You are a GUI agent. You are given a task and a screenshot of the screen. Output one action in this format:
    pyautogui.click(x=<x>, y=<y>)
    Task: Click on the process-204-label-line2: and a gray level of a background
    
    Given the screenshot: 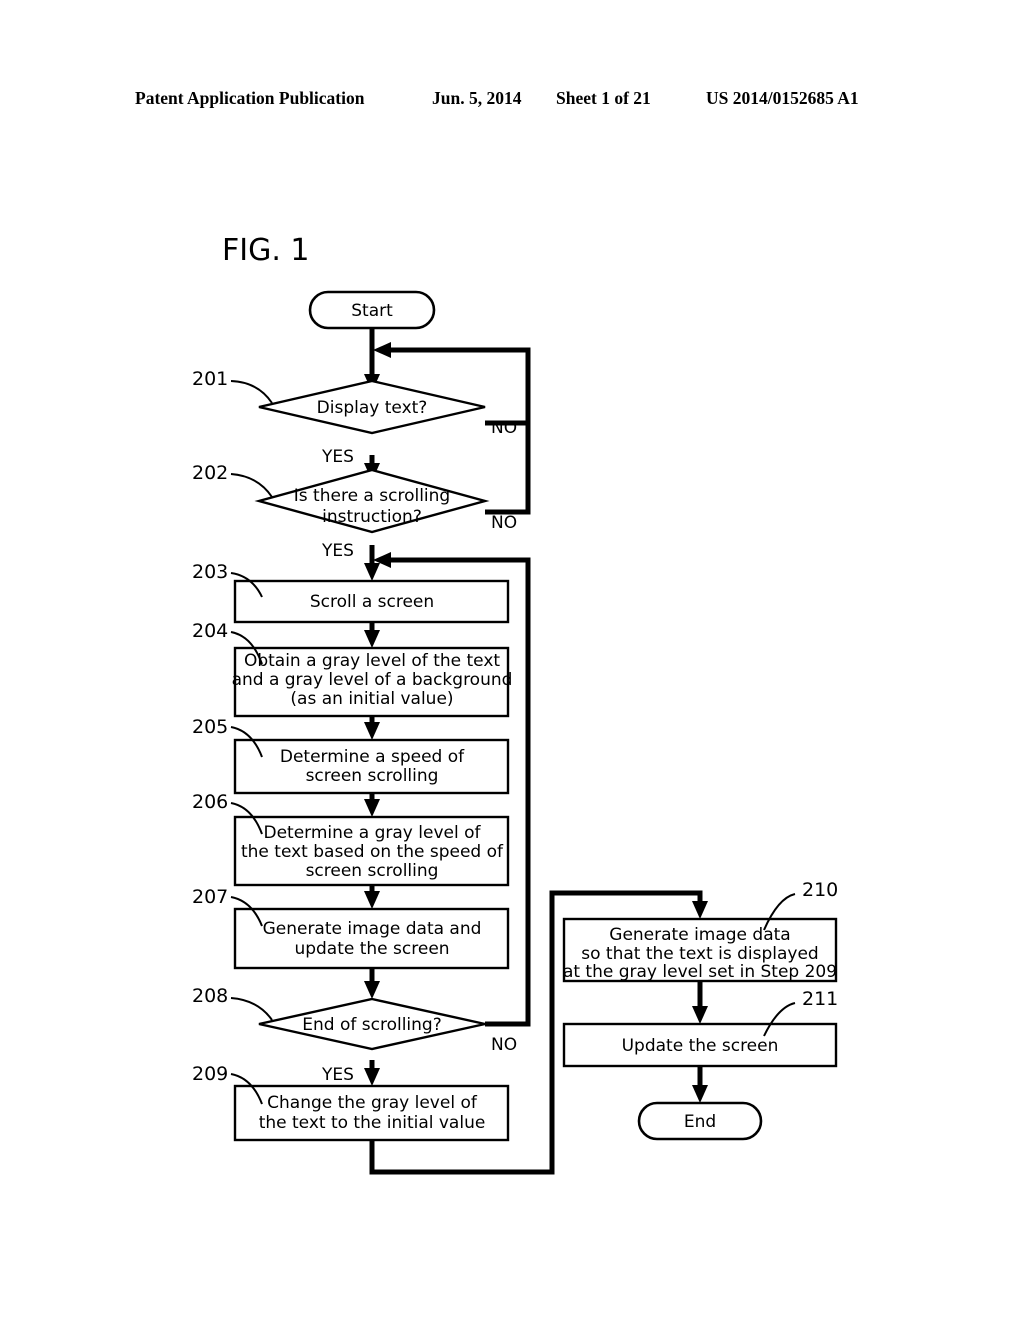 What is the action you would take?
    pyautogui.click(x=372, y=680)
    